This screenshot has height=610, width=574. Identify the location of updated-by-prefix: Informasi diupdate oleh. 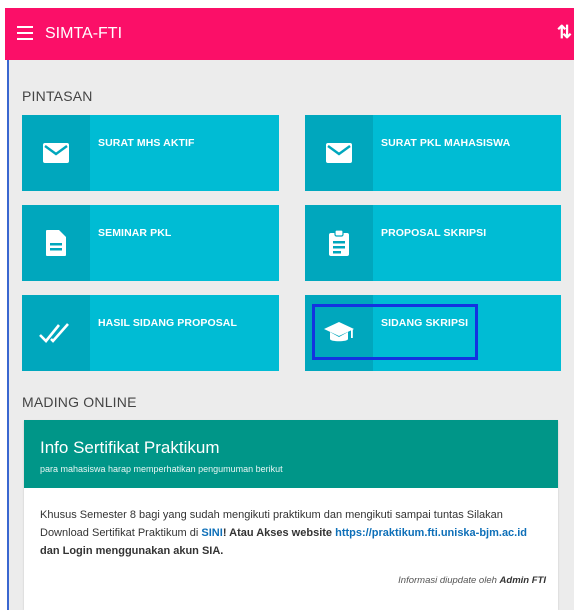
(449, 580).